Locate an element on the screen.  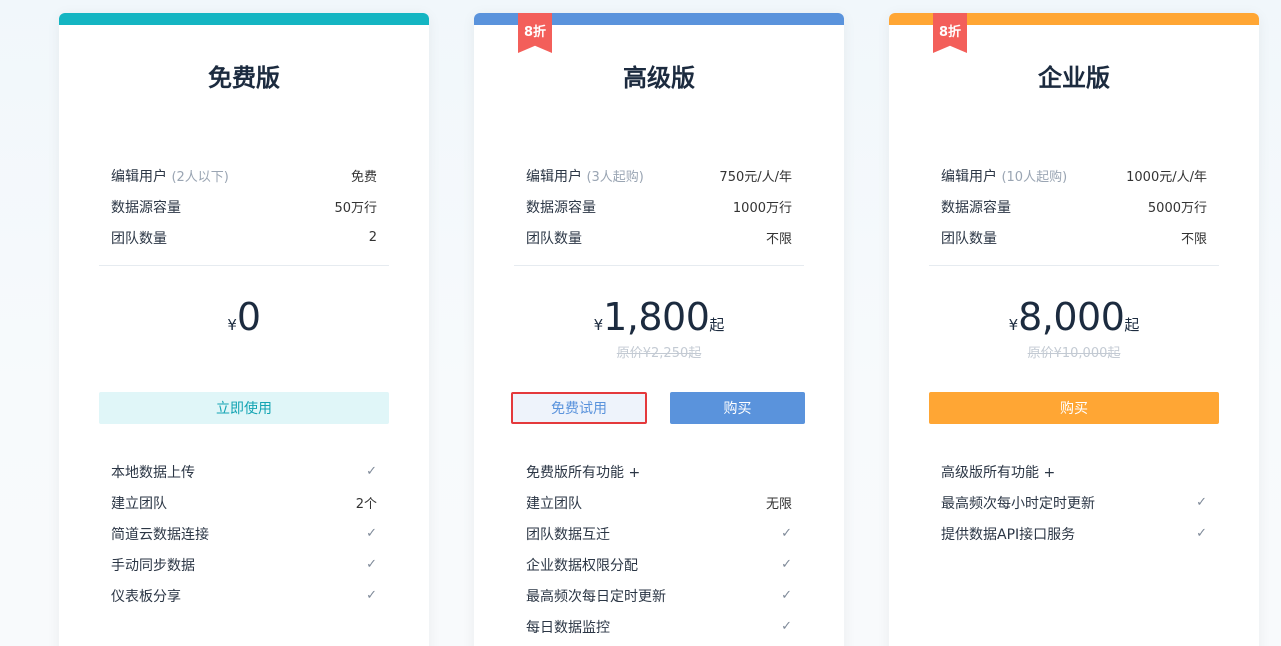
feature-label: 简道云数据连接 is located at coordinates (160, 534).